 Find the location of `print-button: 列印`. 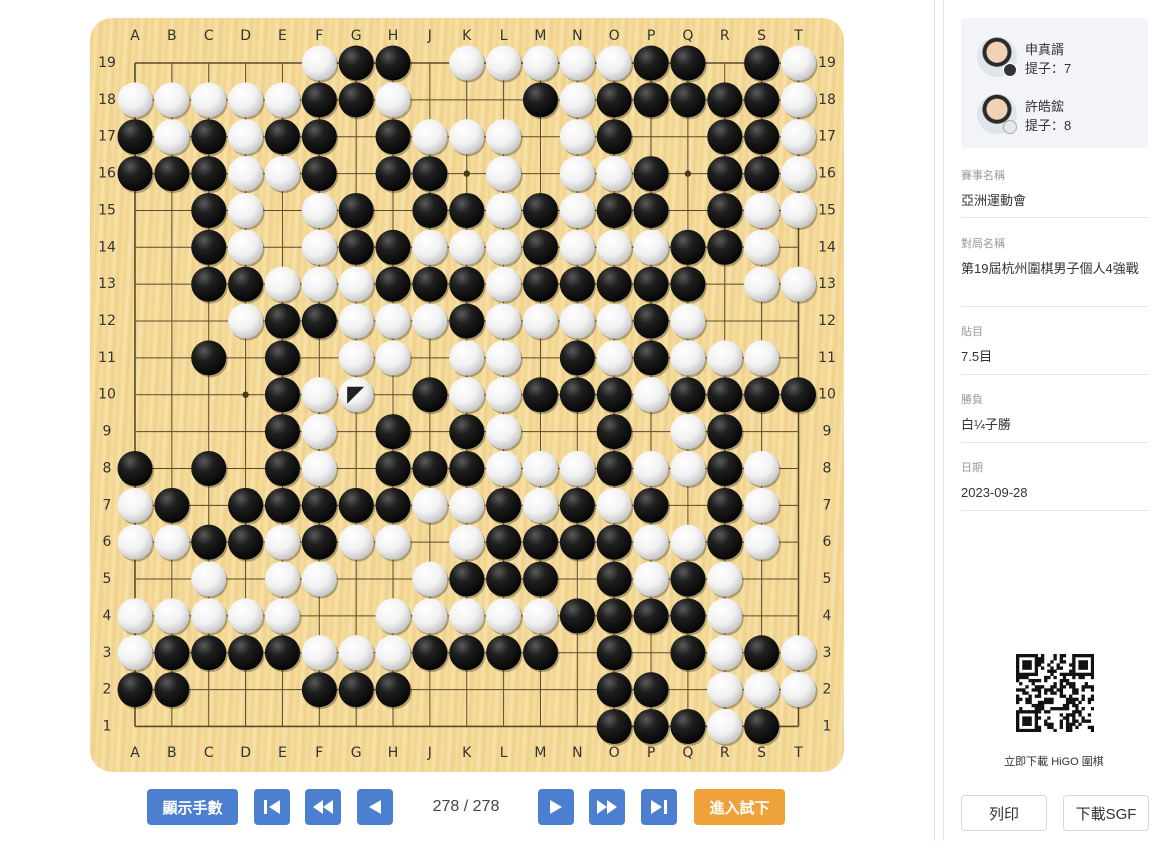

print-button: 列印 is located at coordinates (1004, 813).